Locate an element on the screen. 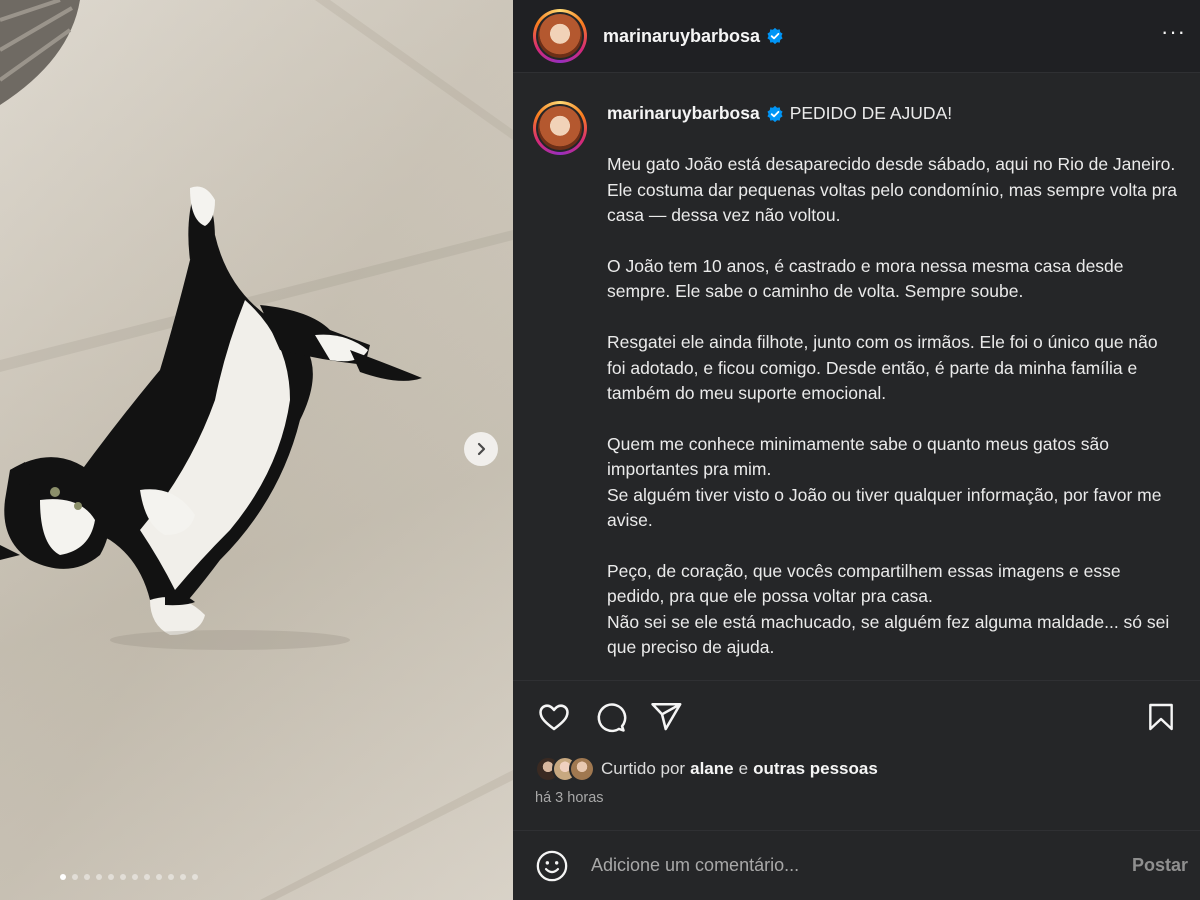 This screenshot has width=1200, height=900. save-button is located at coordinates (1161, 717).